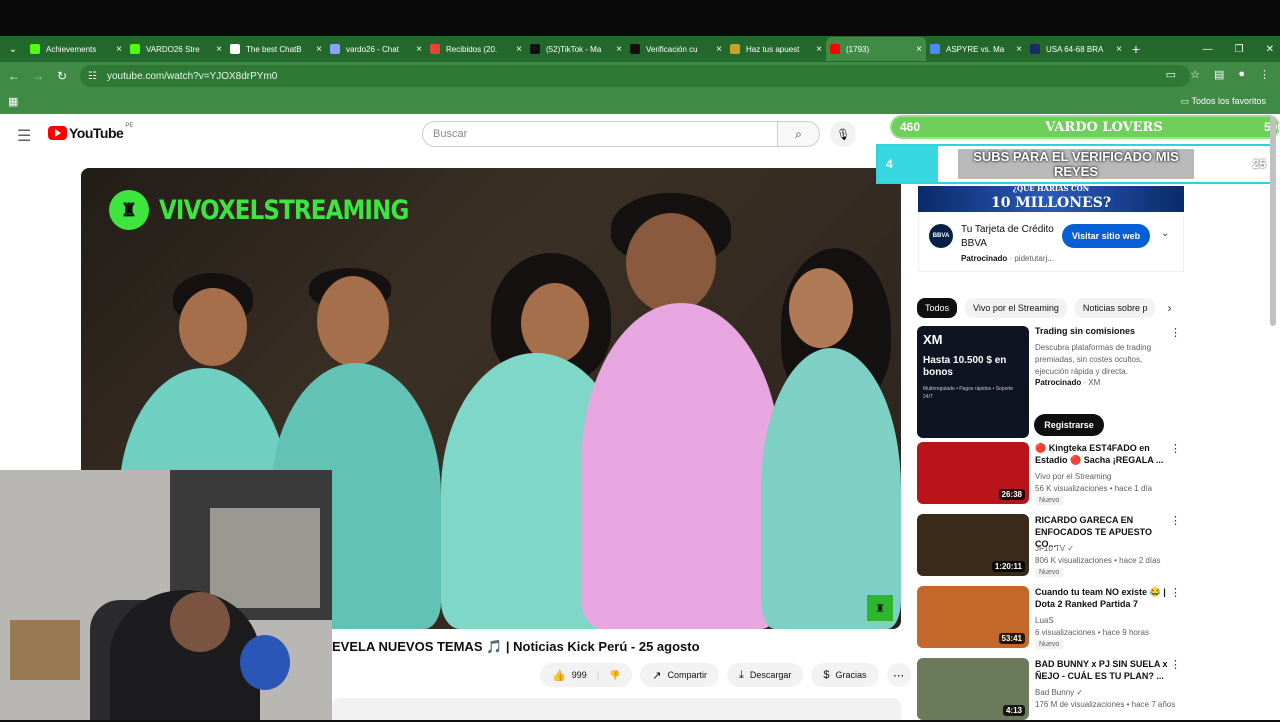 This screenshot has height=722, width=1280. I want to click on like-button: 👍 999 | 👎, so click(586, 675).